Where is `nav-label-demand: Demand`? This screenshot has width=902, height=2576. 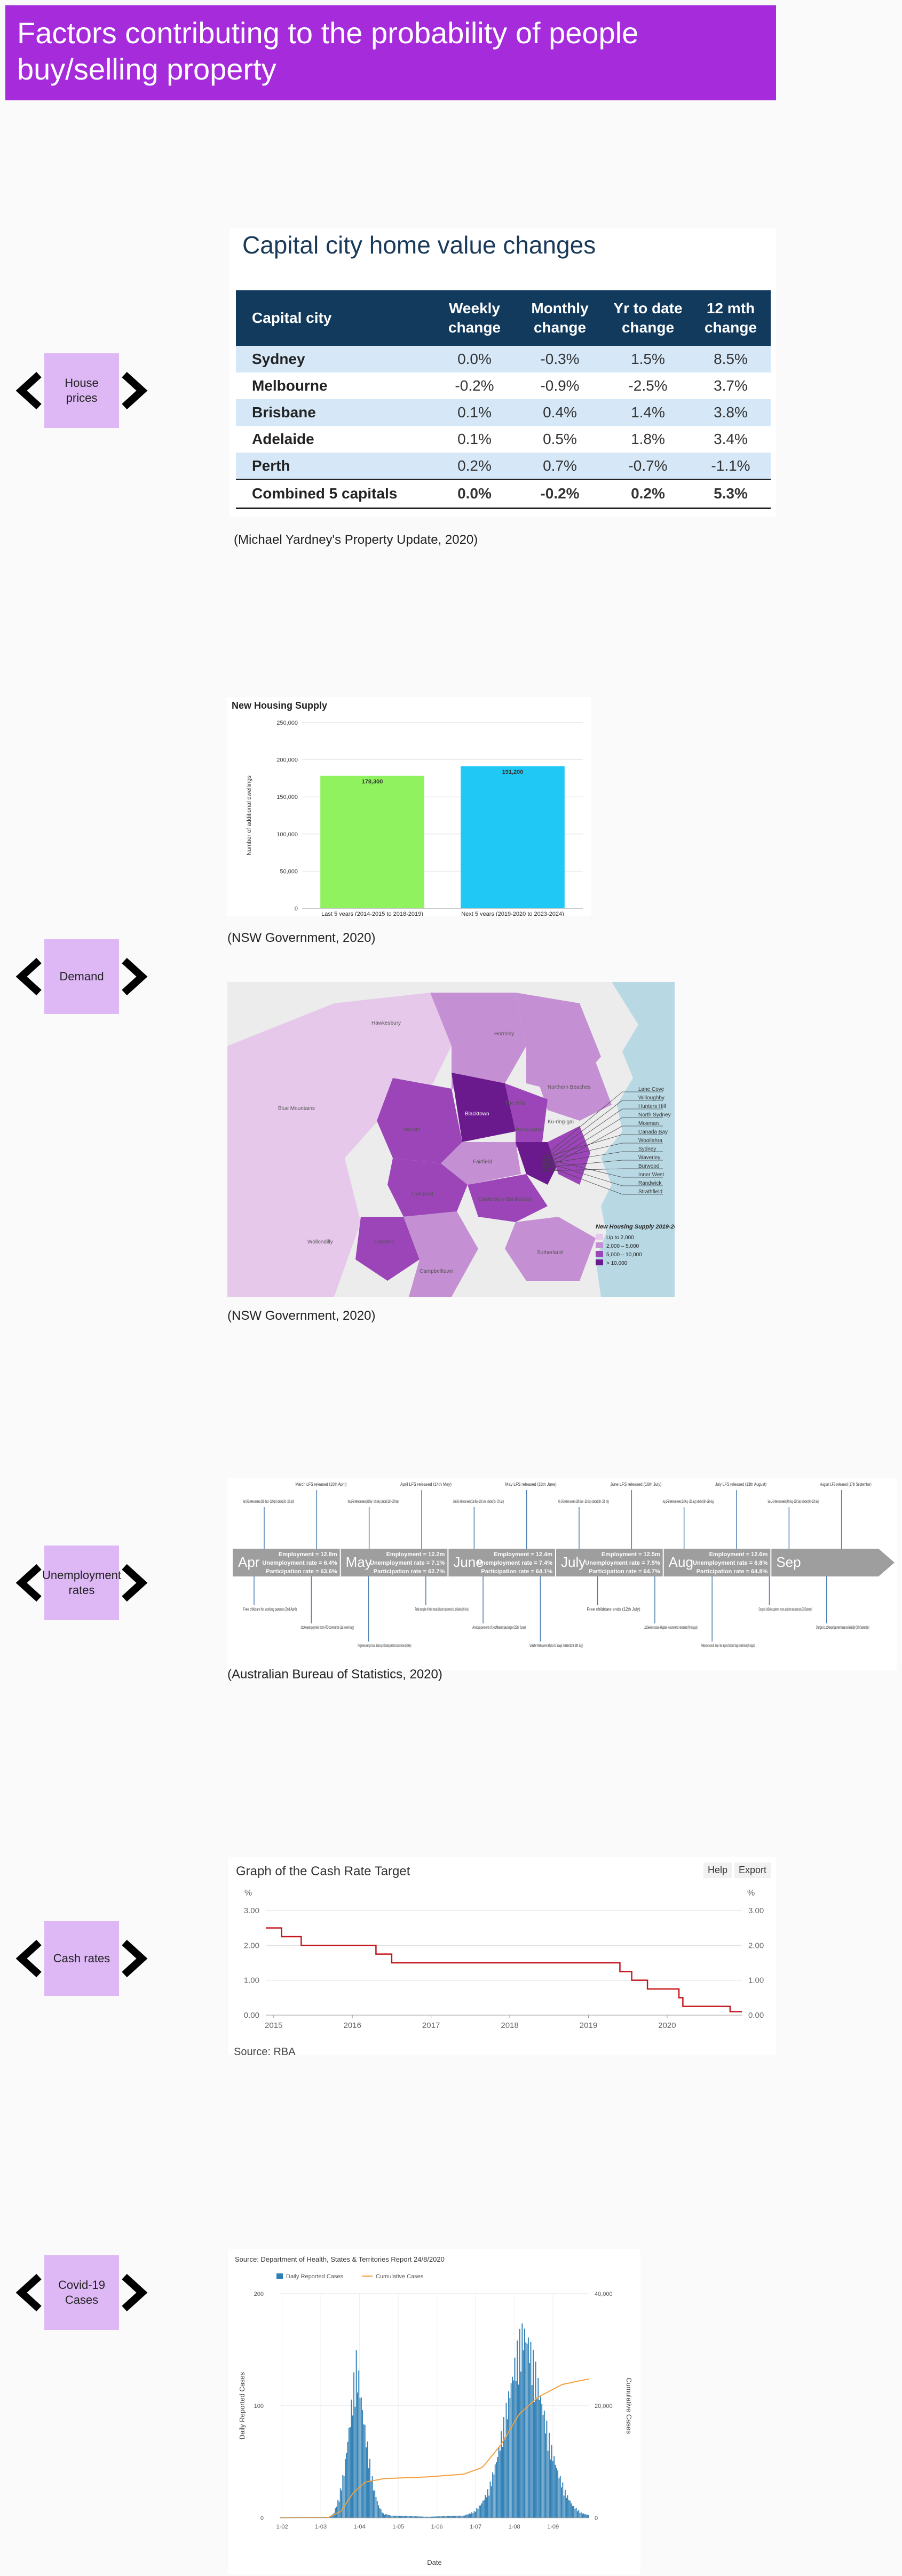
nav-label-demand: Demand is located at coordinates (81, 976).